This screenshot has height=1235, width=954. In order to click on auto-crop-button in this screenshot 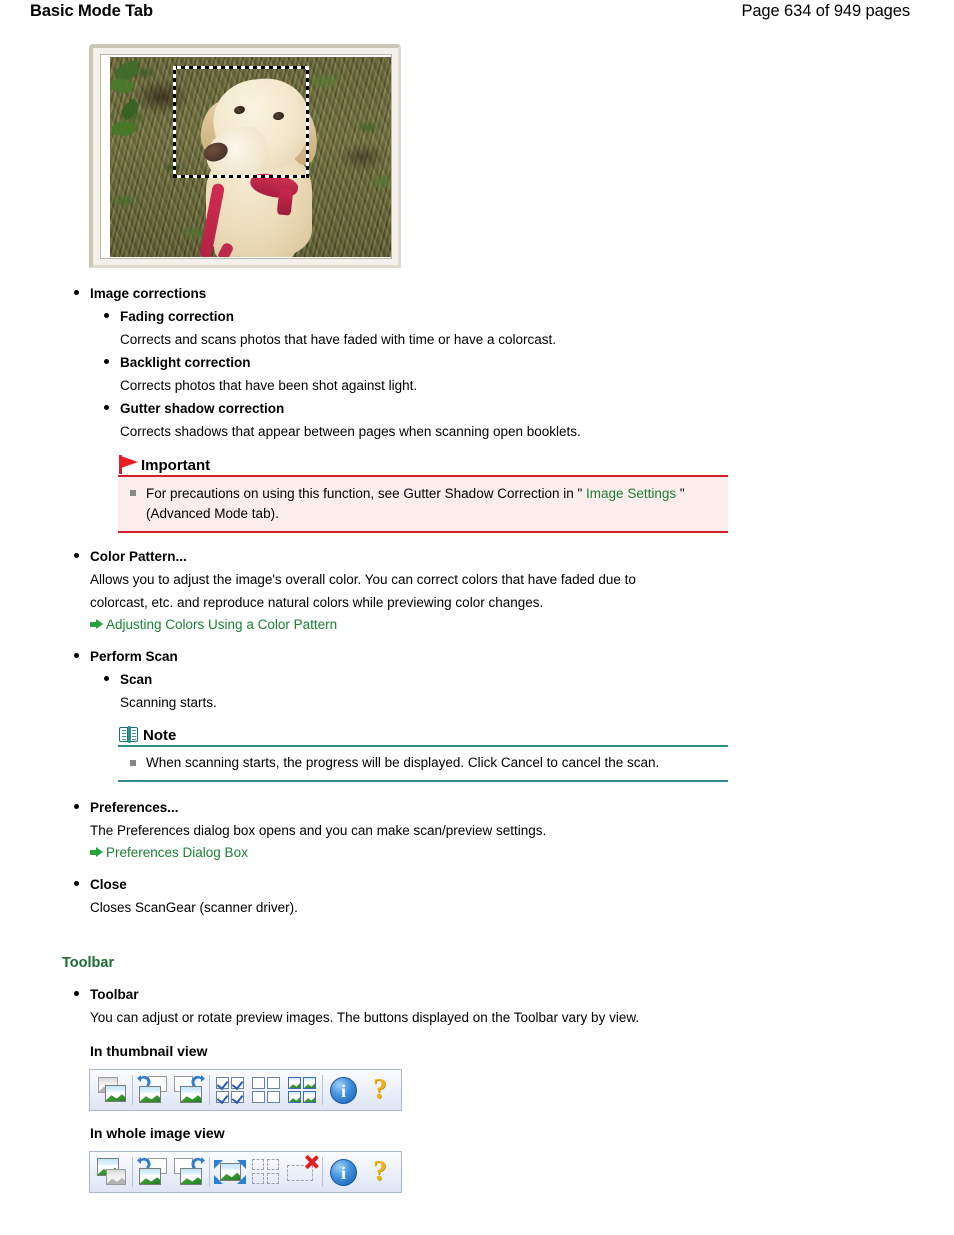, I will do `click(230, 1172)`.